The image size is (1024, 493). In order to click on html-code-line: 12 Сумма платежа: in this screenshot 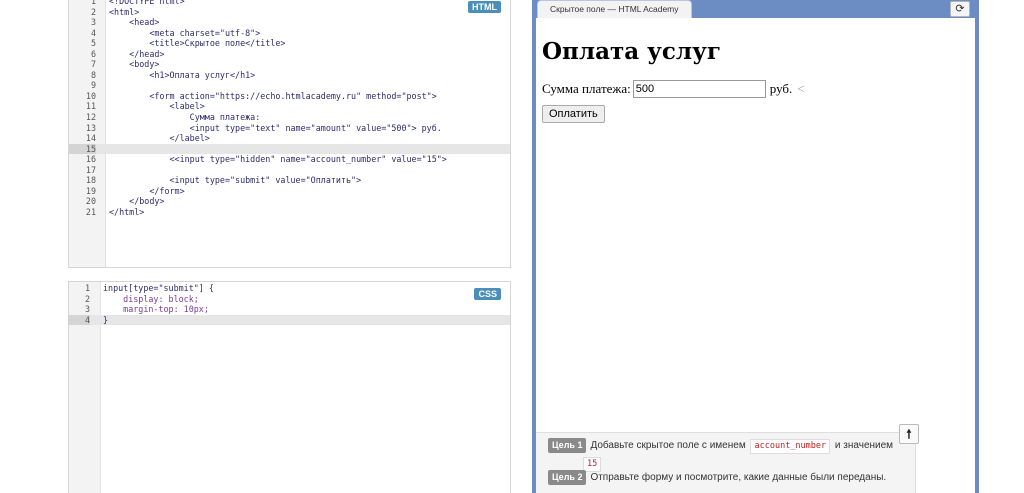, I will do `click(289, 117)`.